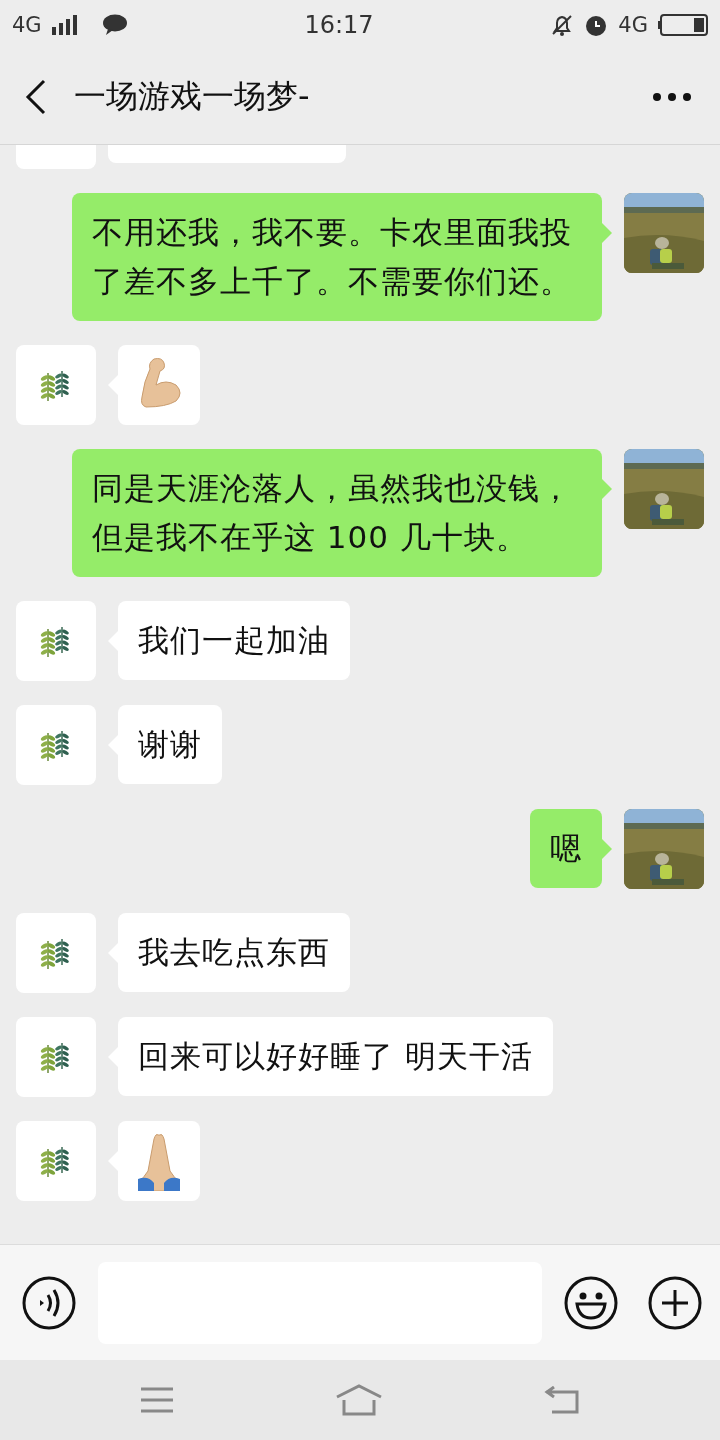  Describe the element at coordinates (561, 1400) in the screenshot. I see `back-nav-icon` at that location.